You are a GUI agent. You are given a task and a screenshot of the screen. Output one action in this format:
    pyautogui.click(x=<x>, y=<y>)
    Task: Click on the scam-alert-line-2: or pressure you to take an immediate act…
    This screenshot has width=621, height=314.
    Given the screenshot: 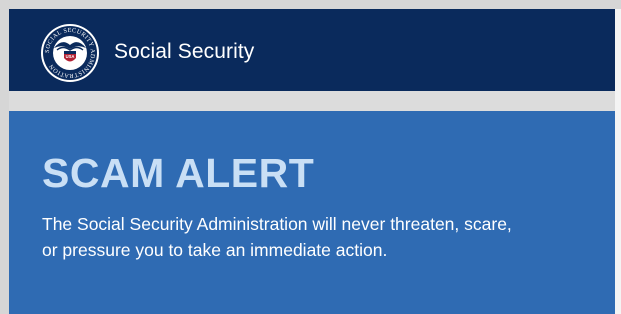 What is the action you would take?
    pyautogui.click(x=215, y=250)
    